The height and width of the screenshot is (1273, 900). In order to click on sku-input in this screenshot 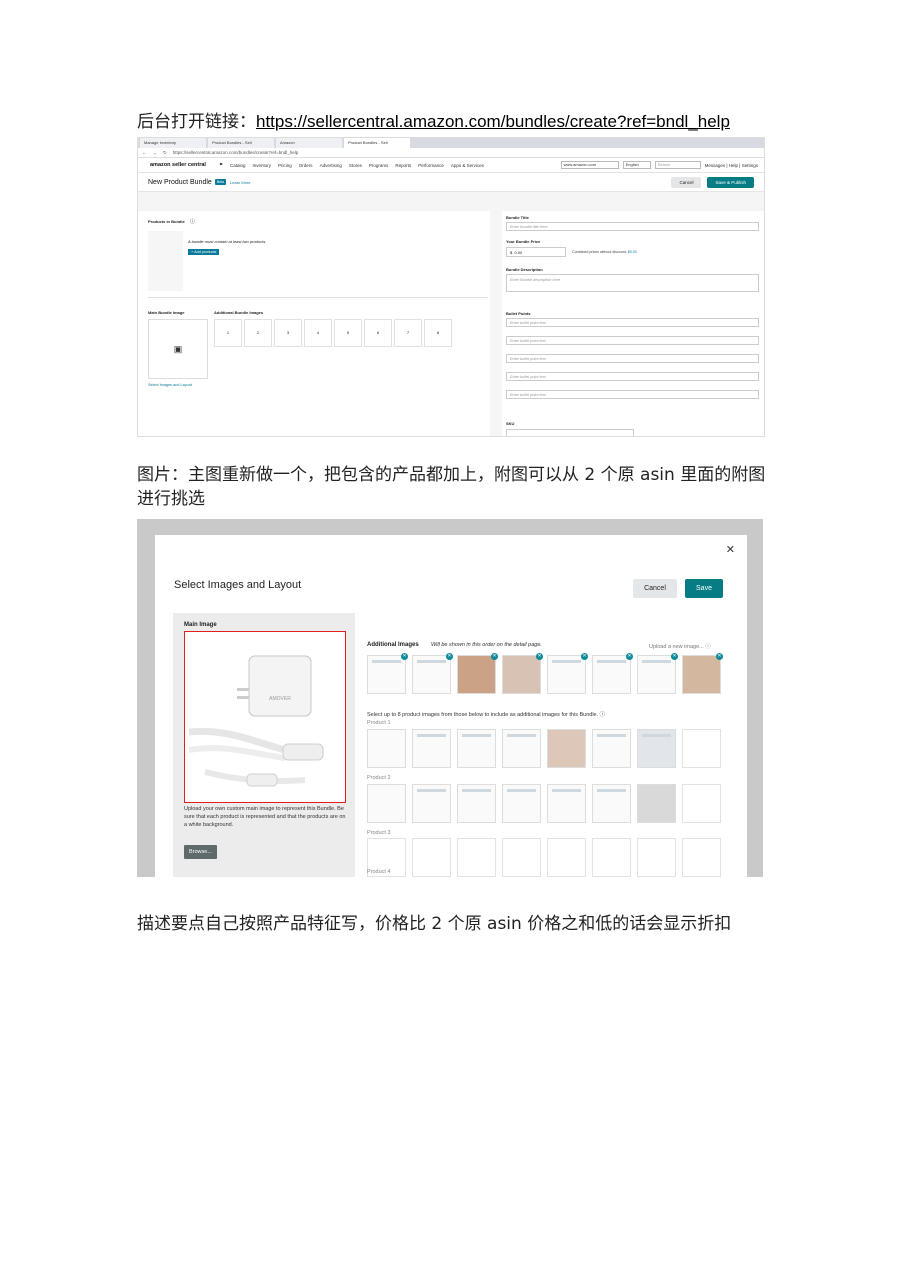, I will do `click(570, 432)`.